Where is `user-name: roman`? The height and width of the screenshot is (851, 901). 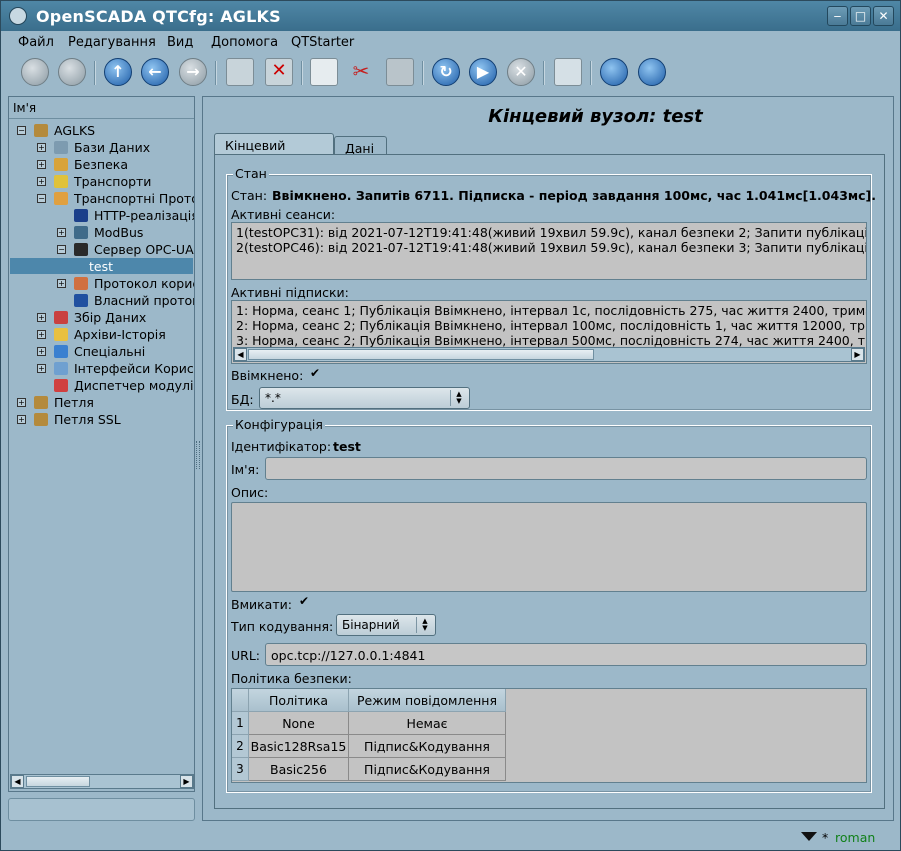 user-name: roman is located at coordinates (855, 837).